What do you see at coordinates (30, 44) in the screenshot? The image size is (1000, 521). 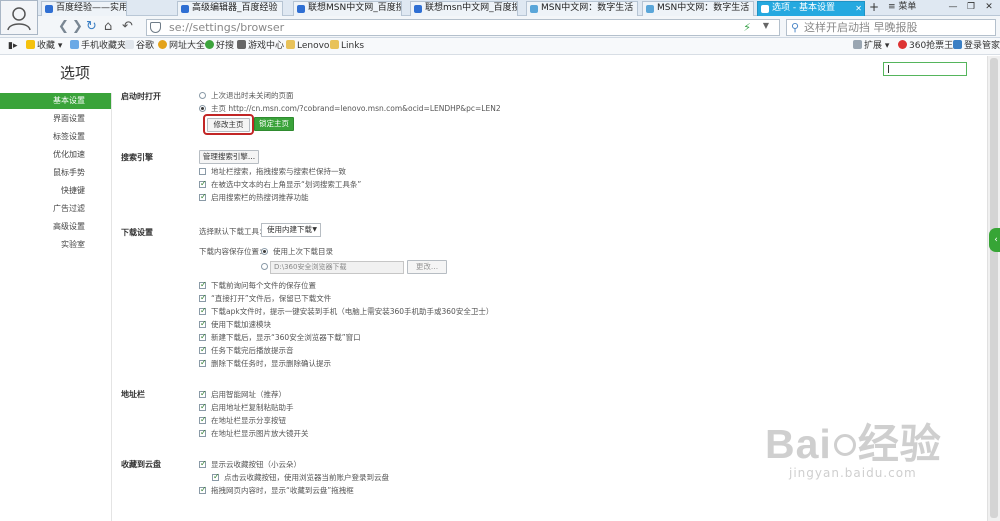 I see `star-icon` at bounding box center [30, 44].